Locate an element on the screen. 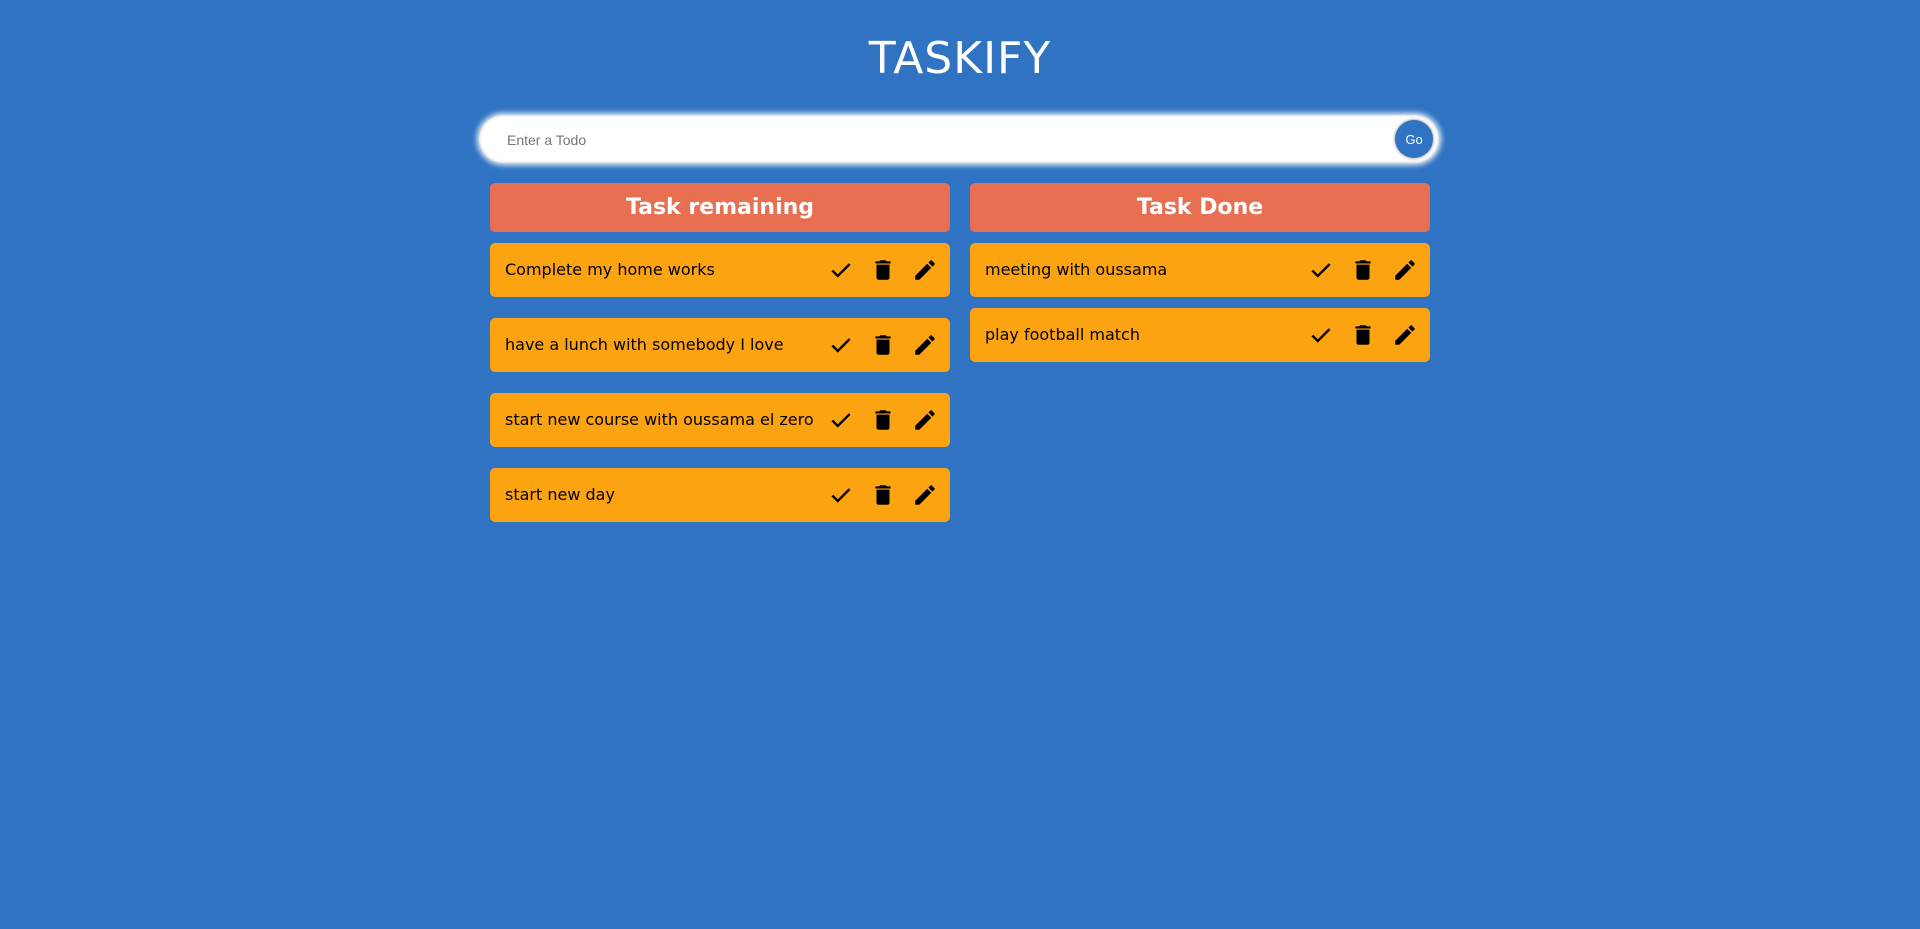  tasks-done-header: Task Done is located at coordinates (1200, 207).